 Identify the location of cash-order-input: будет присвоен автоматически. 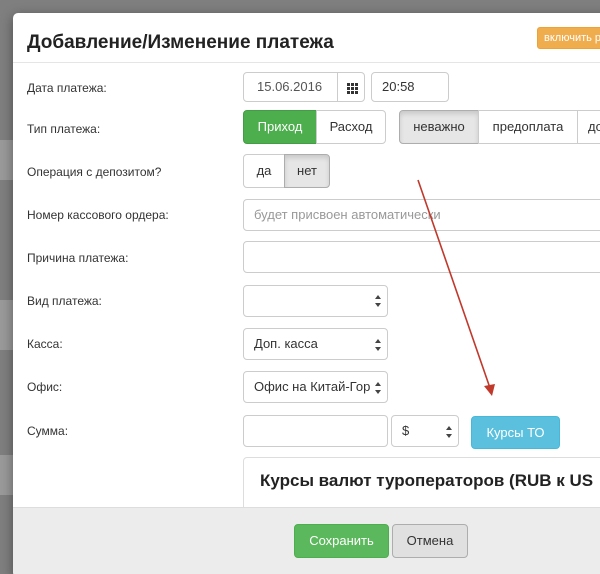
(421, 215).